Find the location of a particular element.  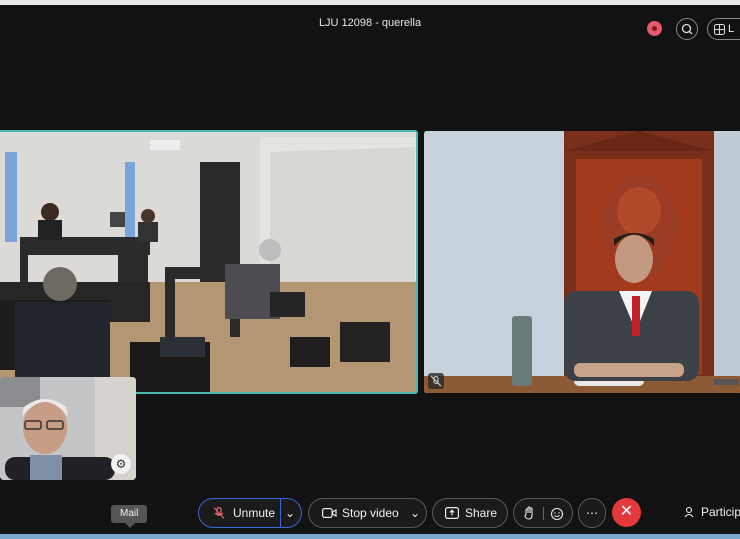

layout-button: L is located at coordinates (723, 29).